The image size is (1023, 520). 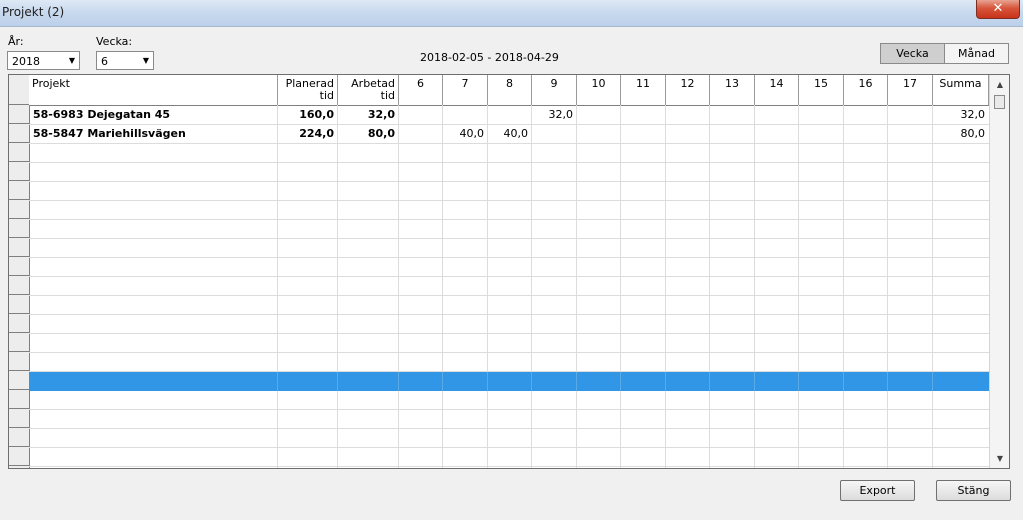 What do you see at coordinates (509, 381) in the screenshot?
I see `selected-row` at bounding box center [509, 381].